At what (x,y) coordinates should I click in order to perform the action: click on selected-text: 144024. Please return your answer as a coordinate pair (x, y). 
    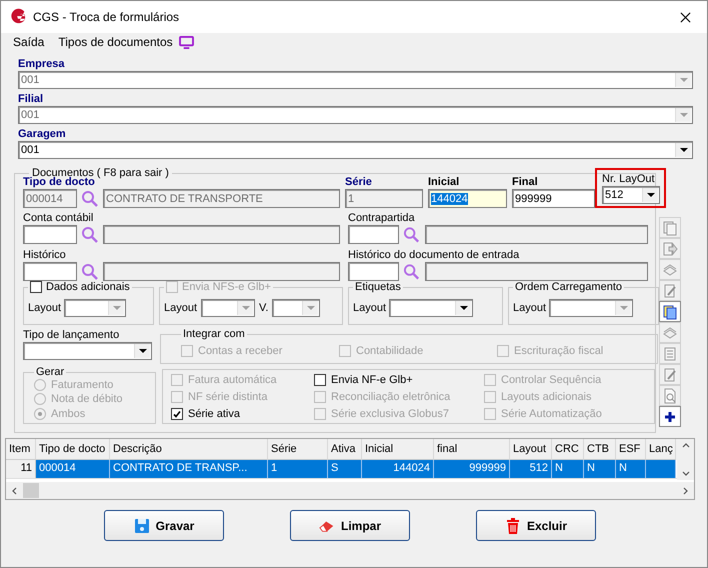
    Looking at the image, I should click on (449, 198).